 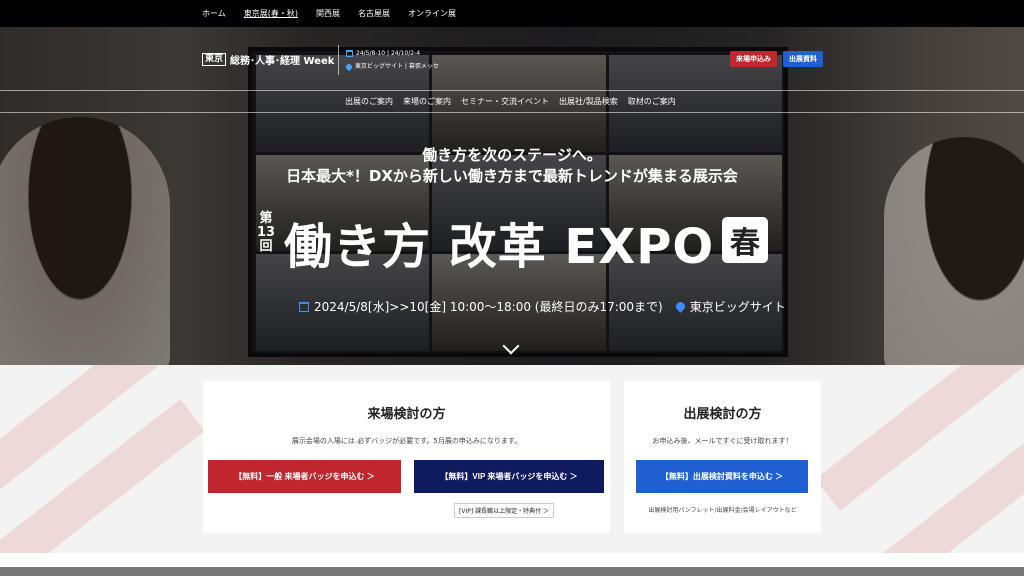 What do you see at coordinates (328, 13) in the screenshot?
I see `topnav-item-kansai: 関西展` at bounding box center [328, 13].